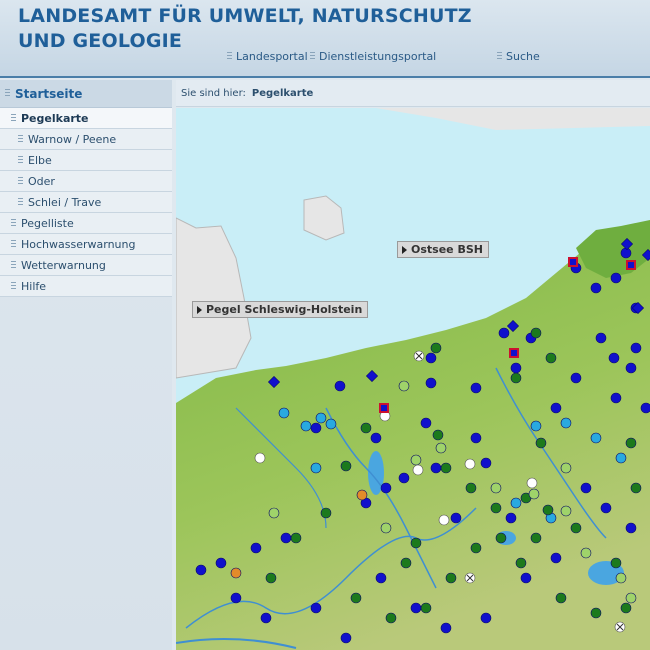 This screenshot has width=650, height=650. What do you see at coordinates (86, 139) in the screenshot?
I see `sidebar-item-warnow-peene: Warnow / Peene` at bounding box center [86, 139].